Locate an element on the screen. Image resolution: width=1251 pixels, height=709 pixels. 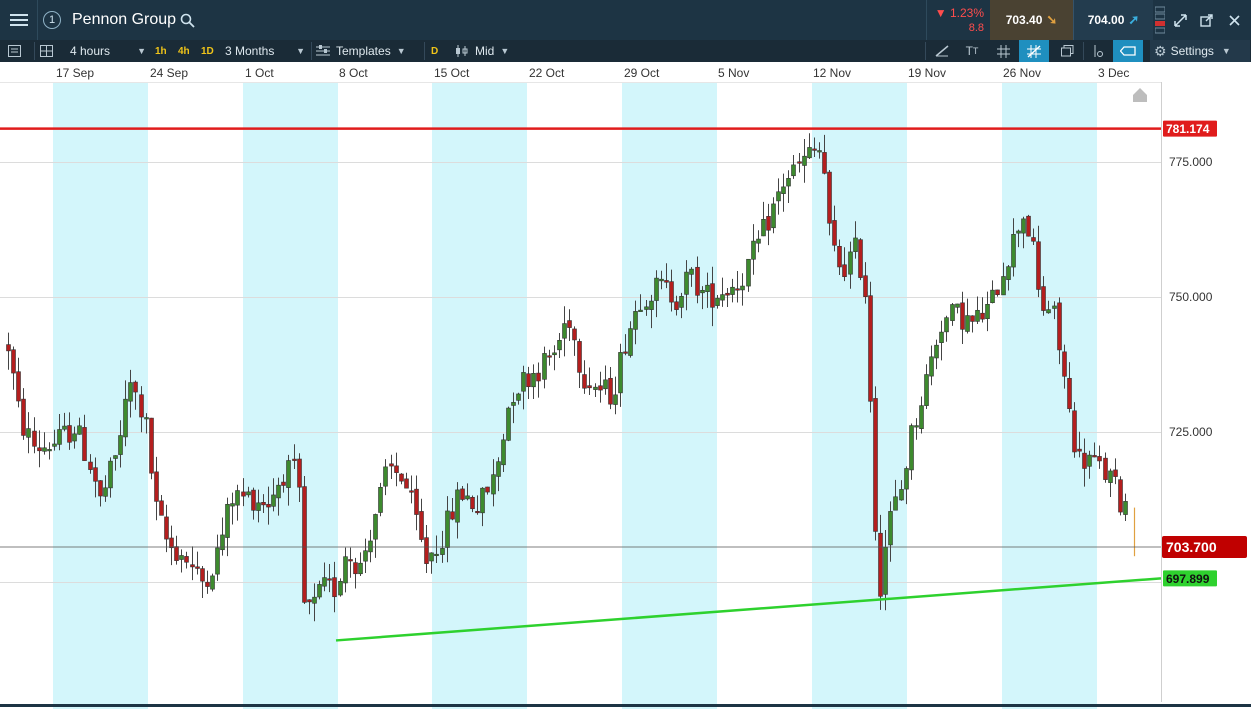
tag-icon is located at coordinates (1128, 51).